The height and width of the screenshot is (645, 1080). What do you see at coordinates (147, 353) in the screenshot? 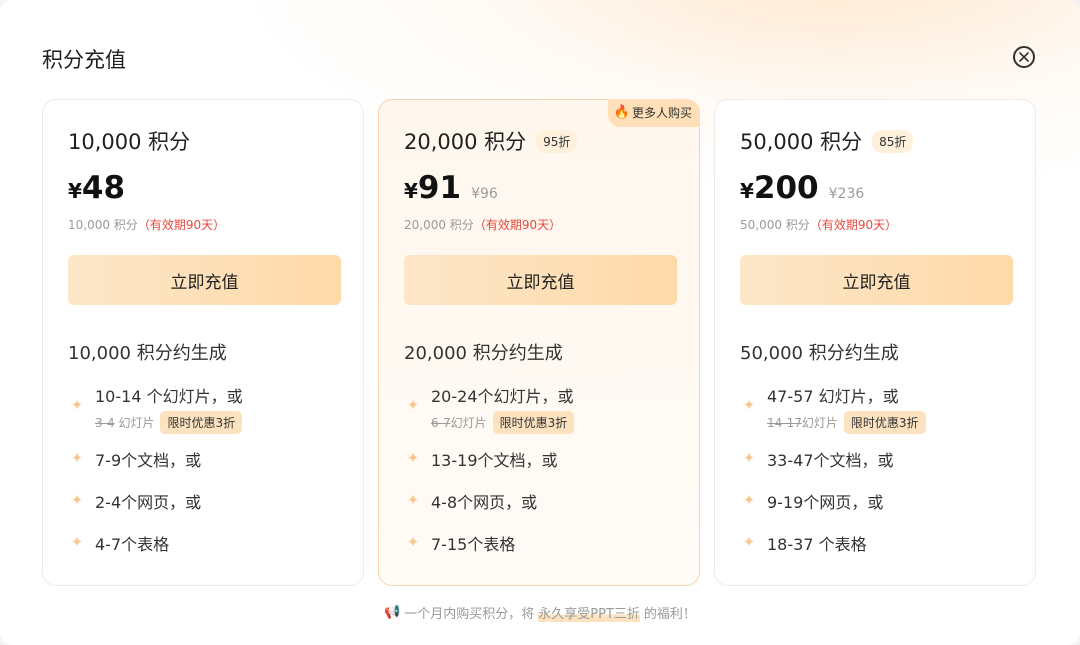
I see `generation-title: 10,000 积分约生成` at bounding box center [147, 353].